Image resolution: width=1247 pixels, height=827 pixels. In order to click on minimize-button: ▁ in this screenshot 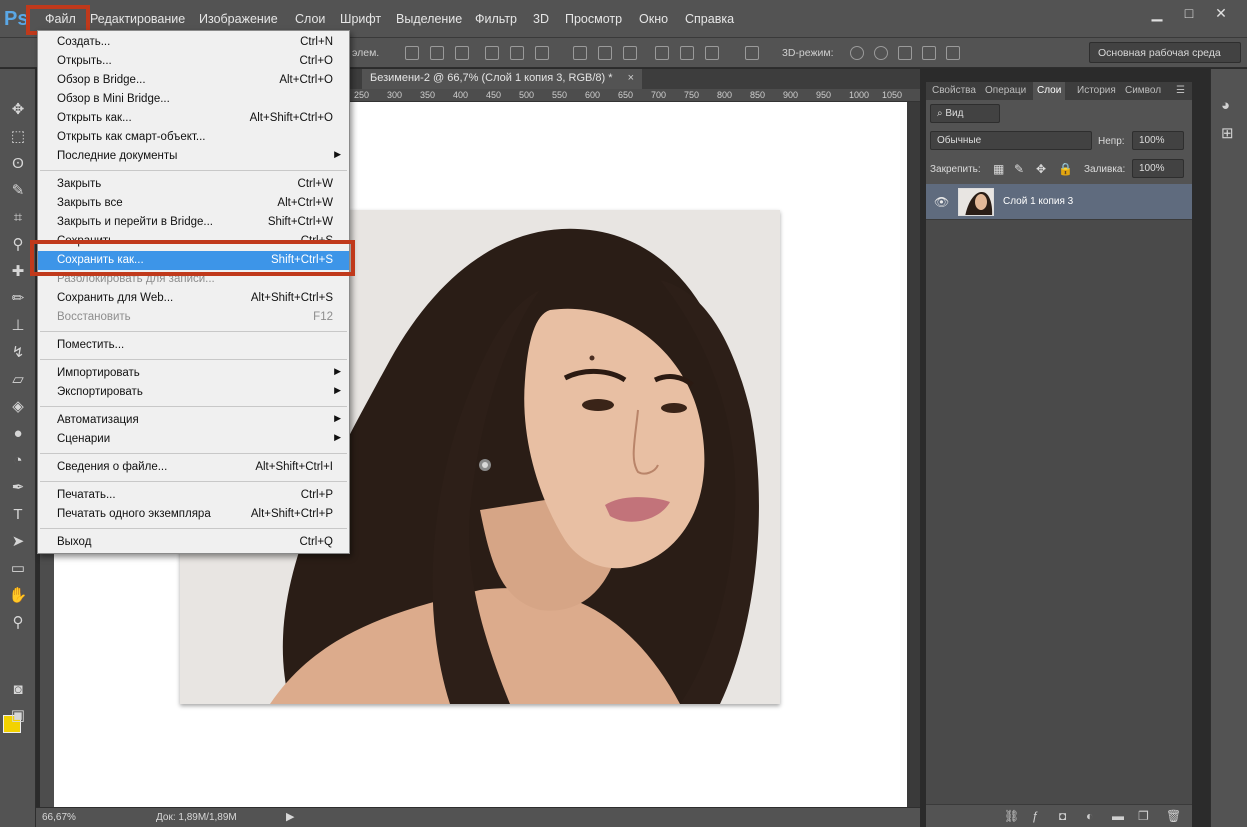, I will do `click(1157, 13)`.